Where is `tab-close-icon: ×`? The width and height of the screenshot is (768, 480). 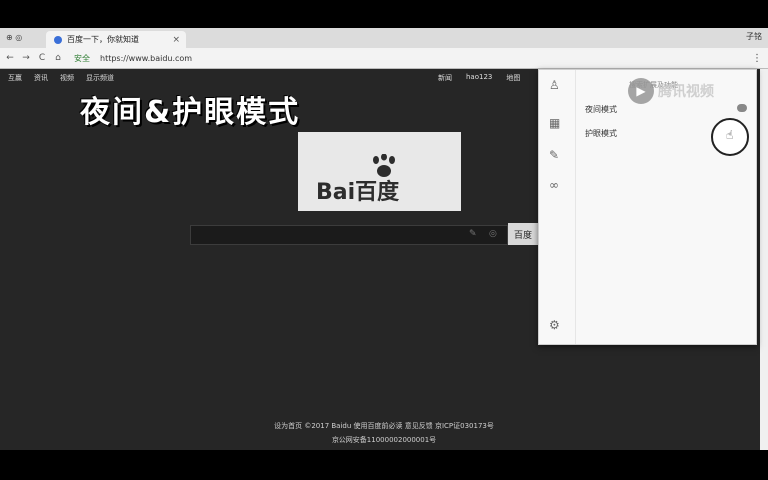
tab-close-icon: × is located at coordinates (176, 40).